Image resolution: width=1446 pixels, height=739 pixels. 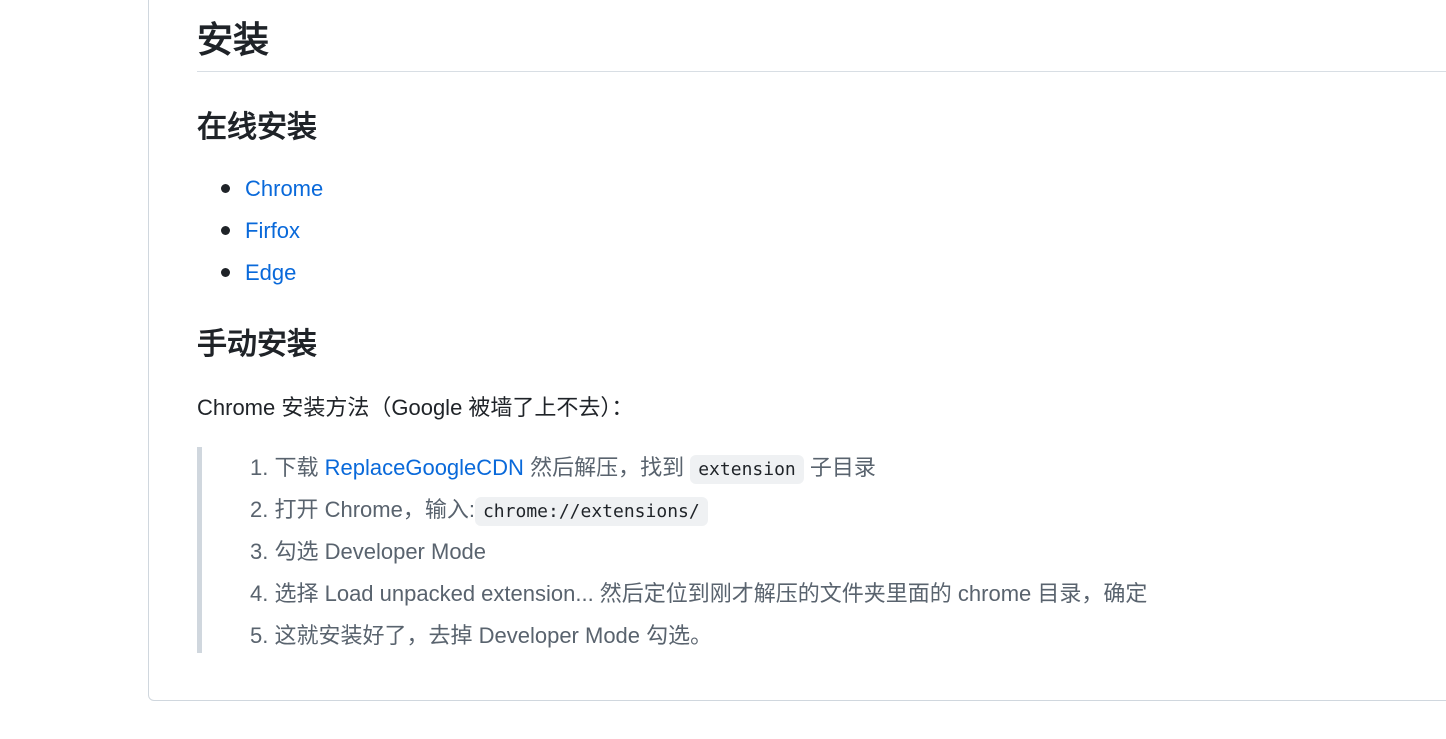 What do you see at coordinates (259, 509) in the screenshot?
I see `step-number: 2.` at bounding box center [259, 509].